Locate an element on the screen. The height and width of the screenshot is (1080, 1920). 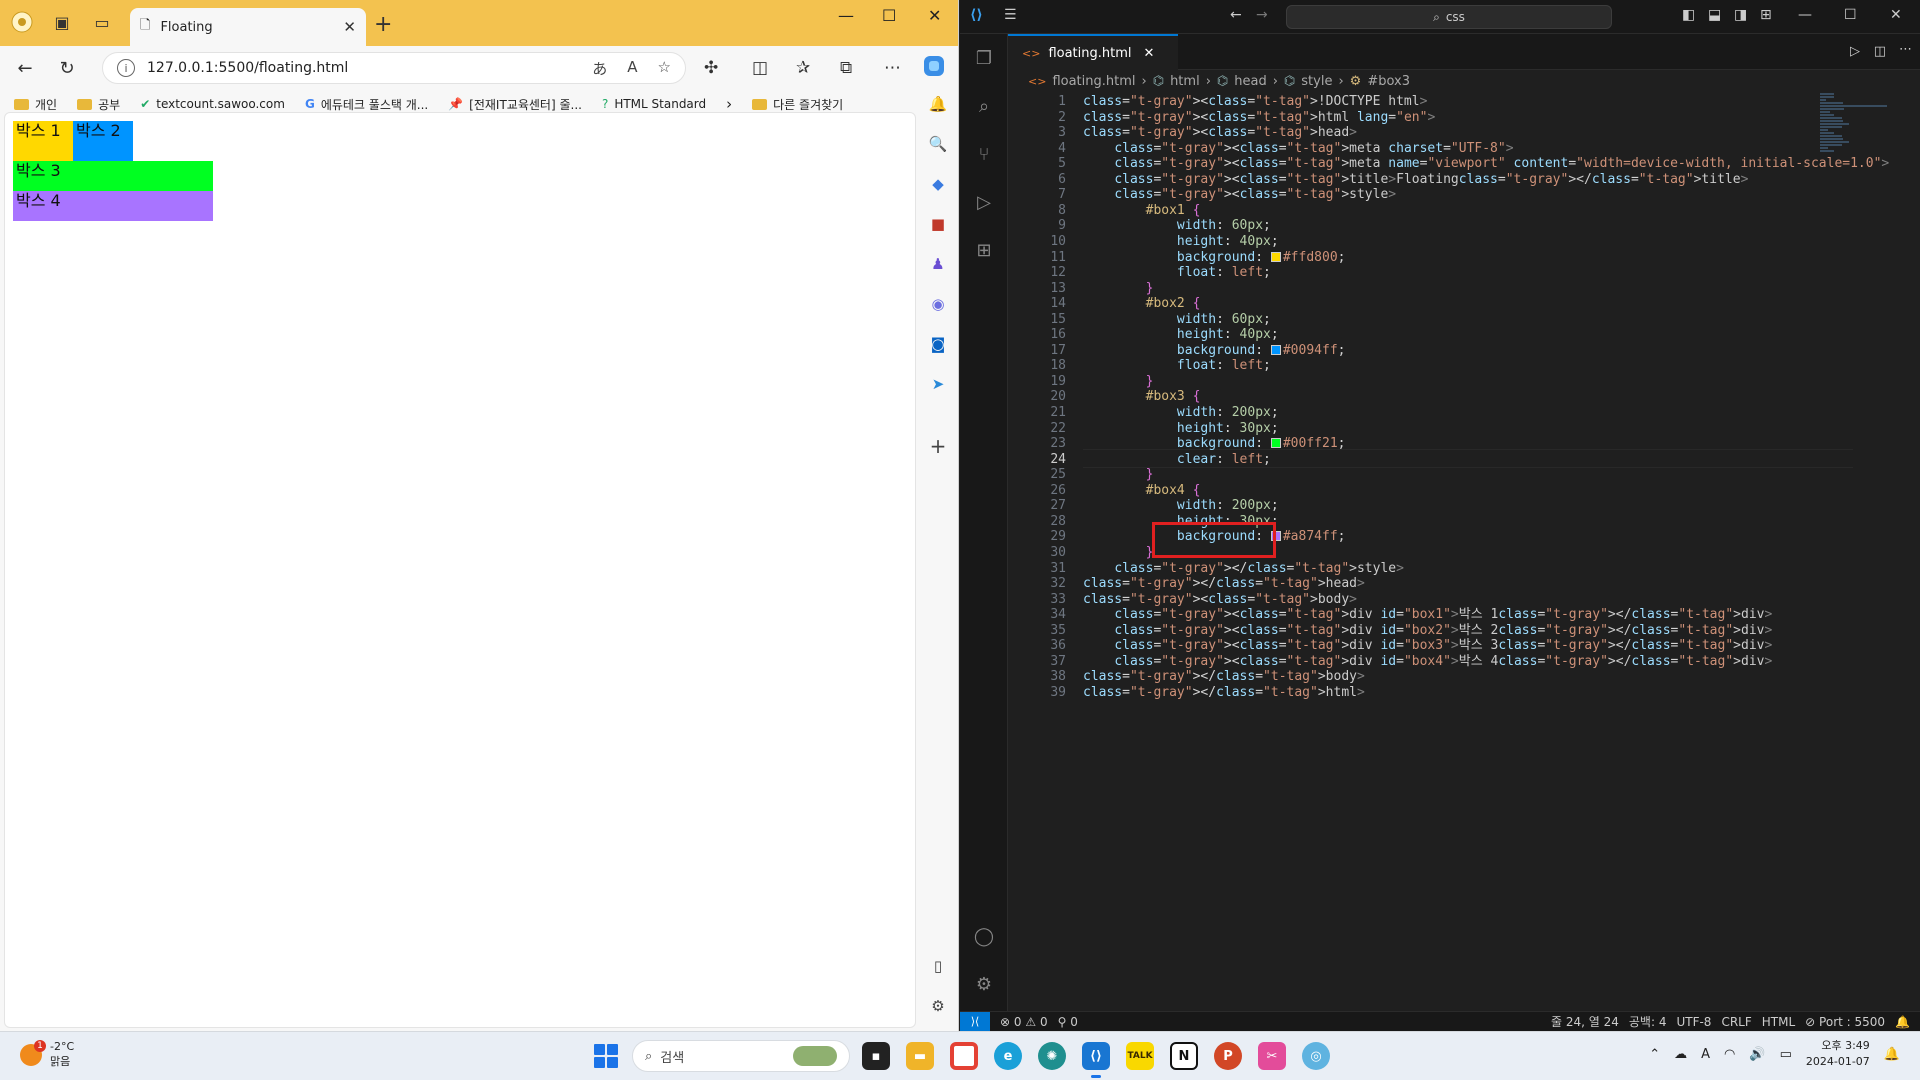
taskbar-search: ⌕ 검색 is located at coordinates (741, 1056).